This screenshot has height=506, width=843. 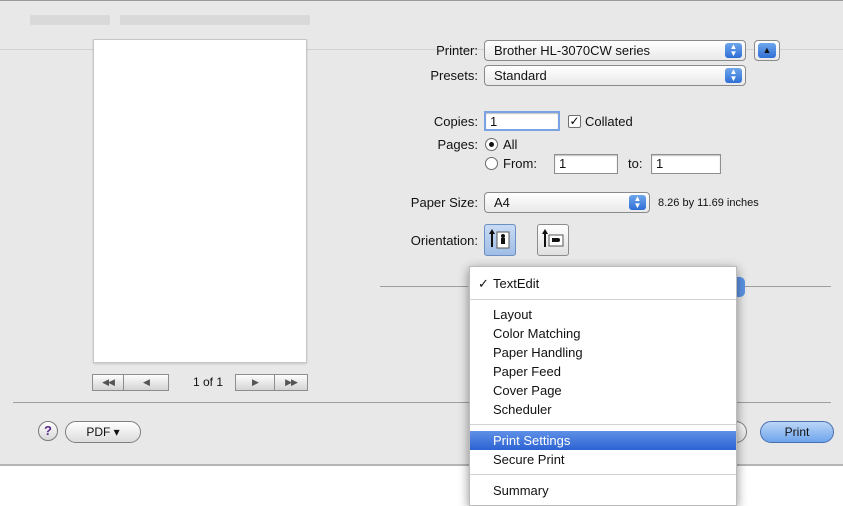 What do you see at coordinates (255, 382) in the screenshot?
I see `next-page-button: ▶` at bounding box center [255, 382].